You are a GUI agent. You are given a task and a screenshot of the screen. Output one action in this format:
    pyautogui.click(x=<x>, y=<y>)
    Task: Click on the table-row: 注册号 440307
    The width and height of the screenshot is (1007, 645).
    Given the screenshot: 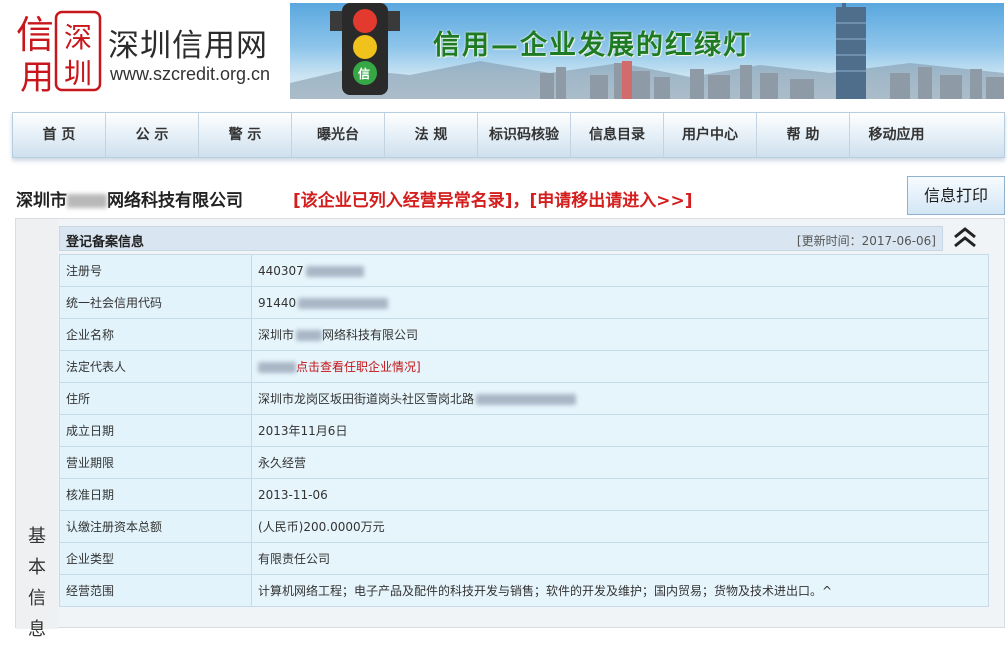 What is the action you would take?
    pyautogui.click(x=524, y=270)
    